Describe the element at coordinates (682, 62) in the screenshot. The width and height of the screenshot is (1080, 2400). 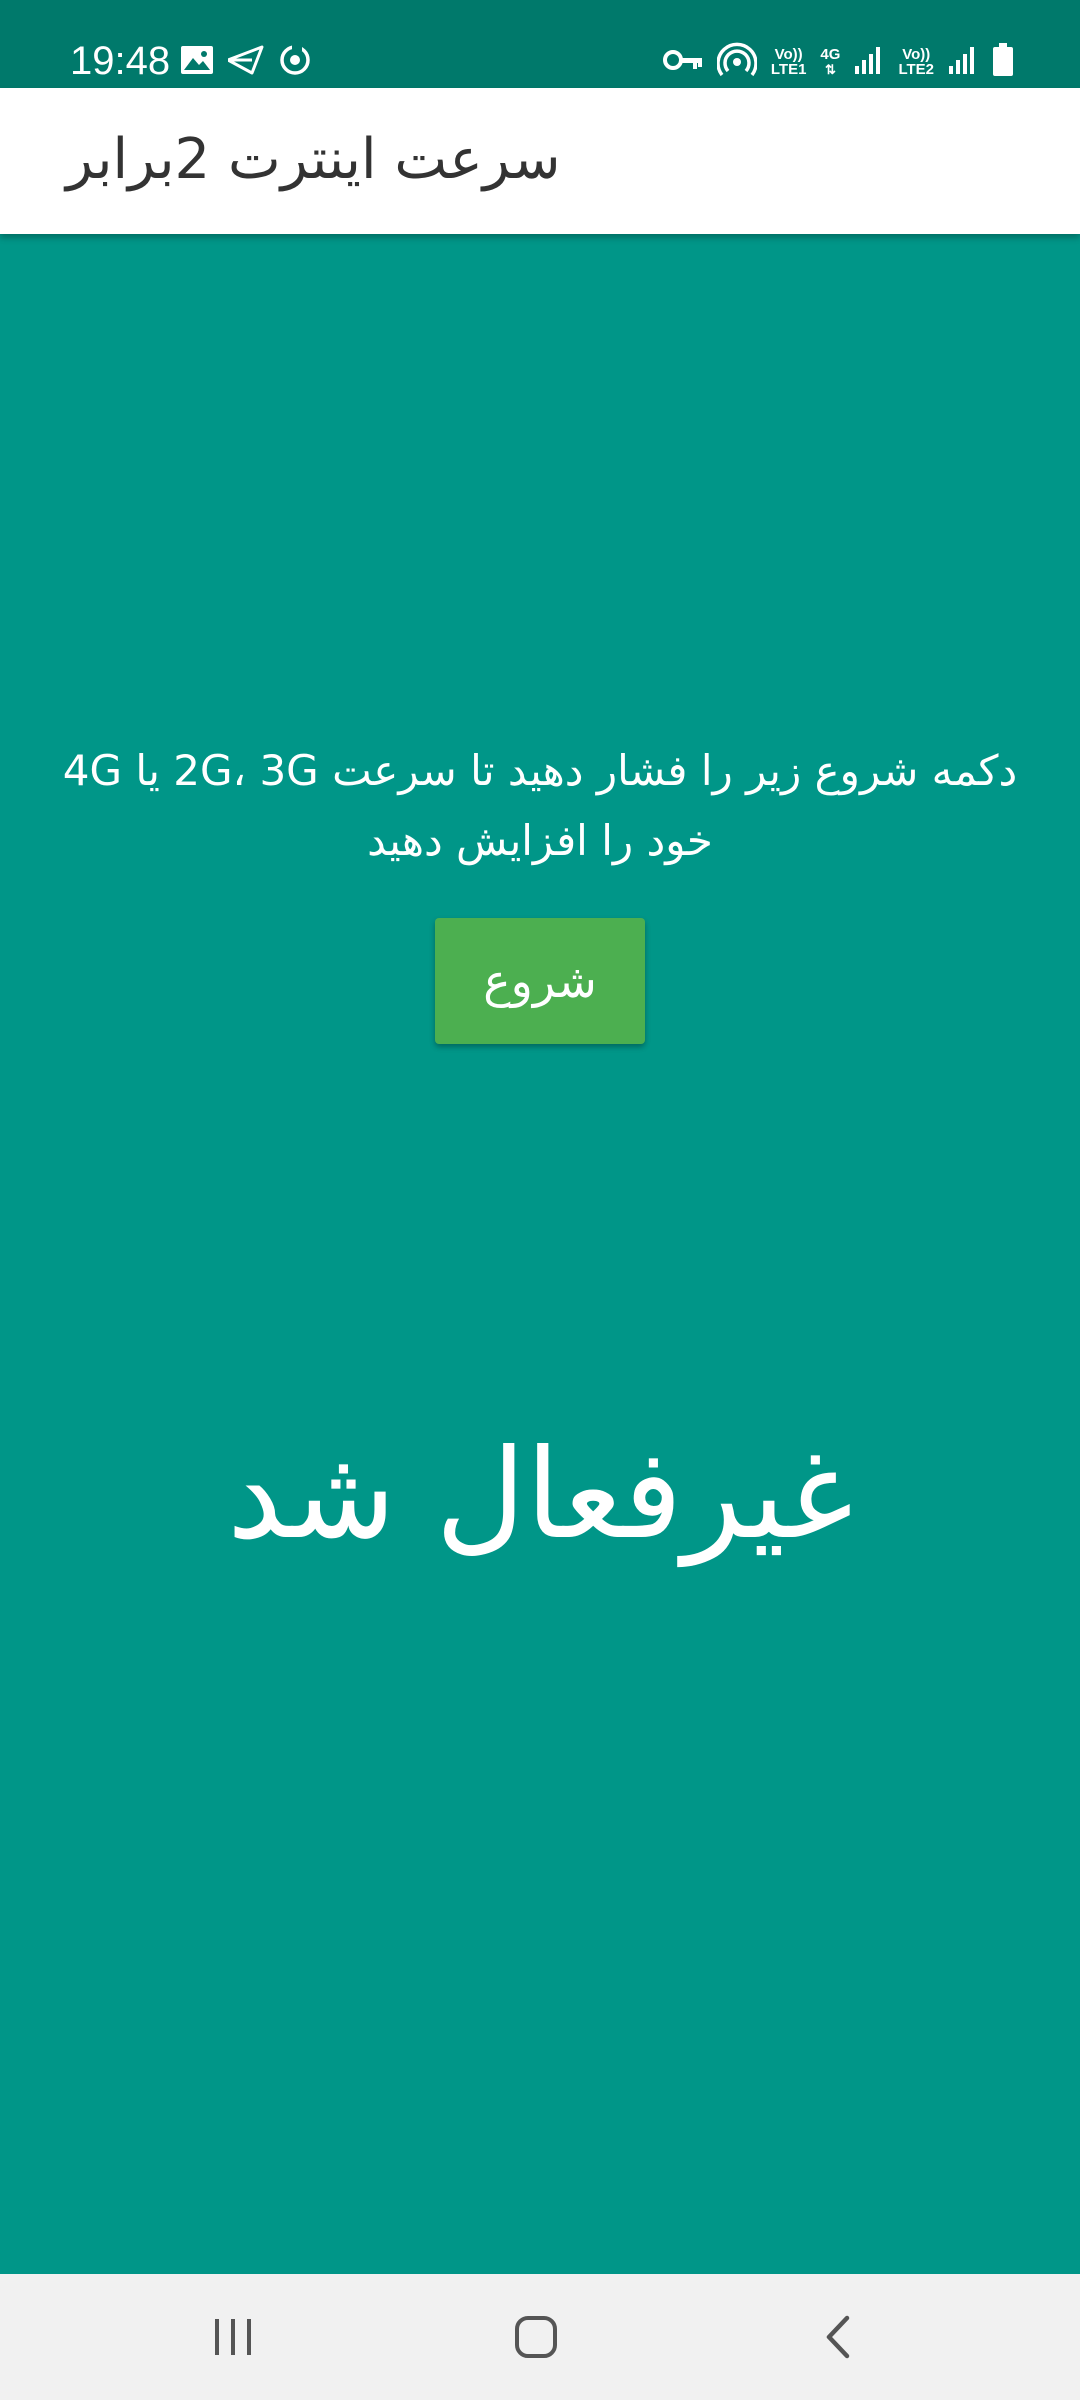
I see `vpn-key-icon` at that location.